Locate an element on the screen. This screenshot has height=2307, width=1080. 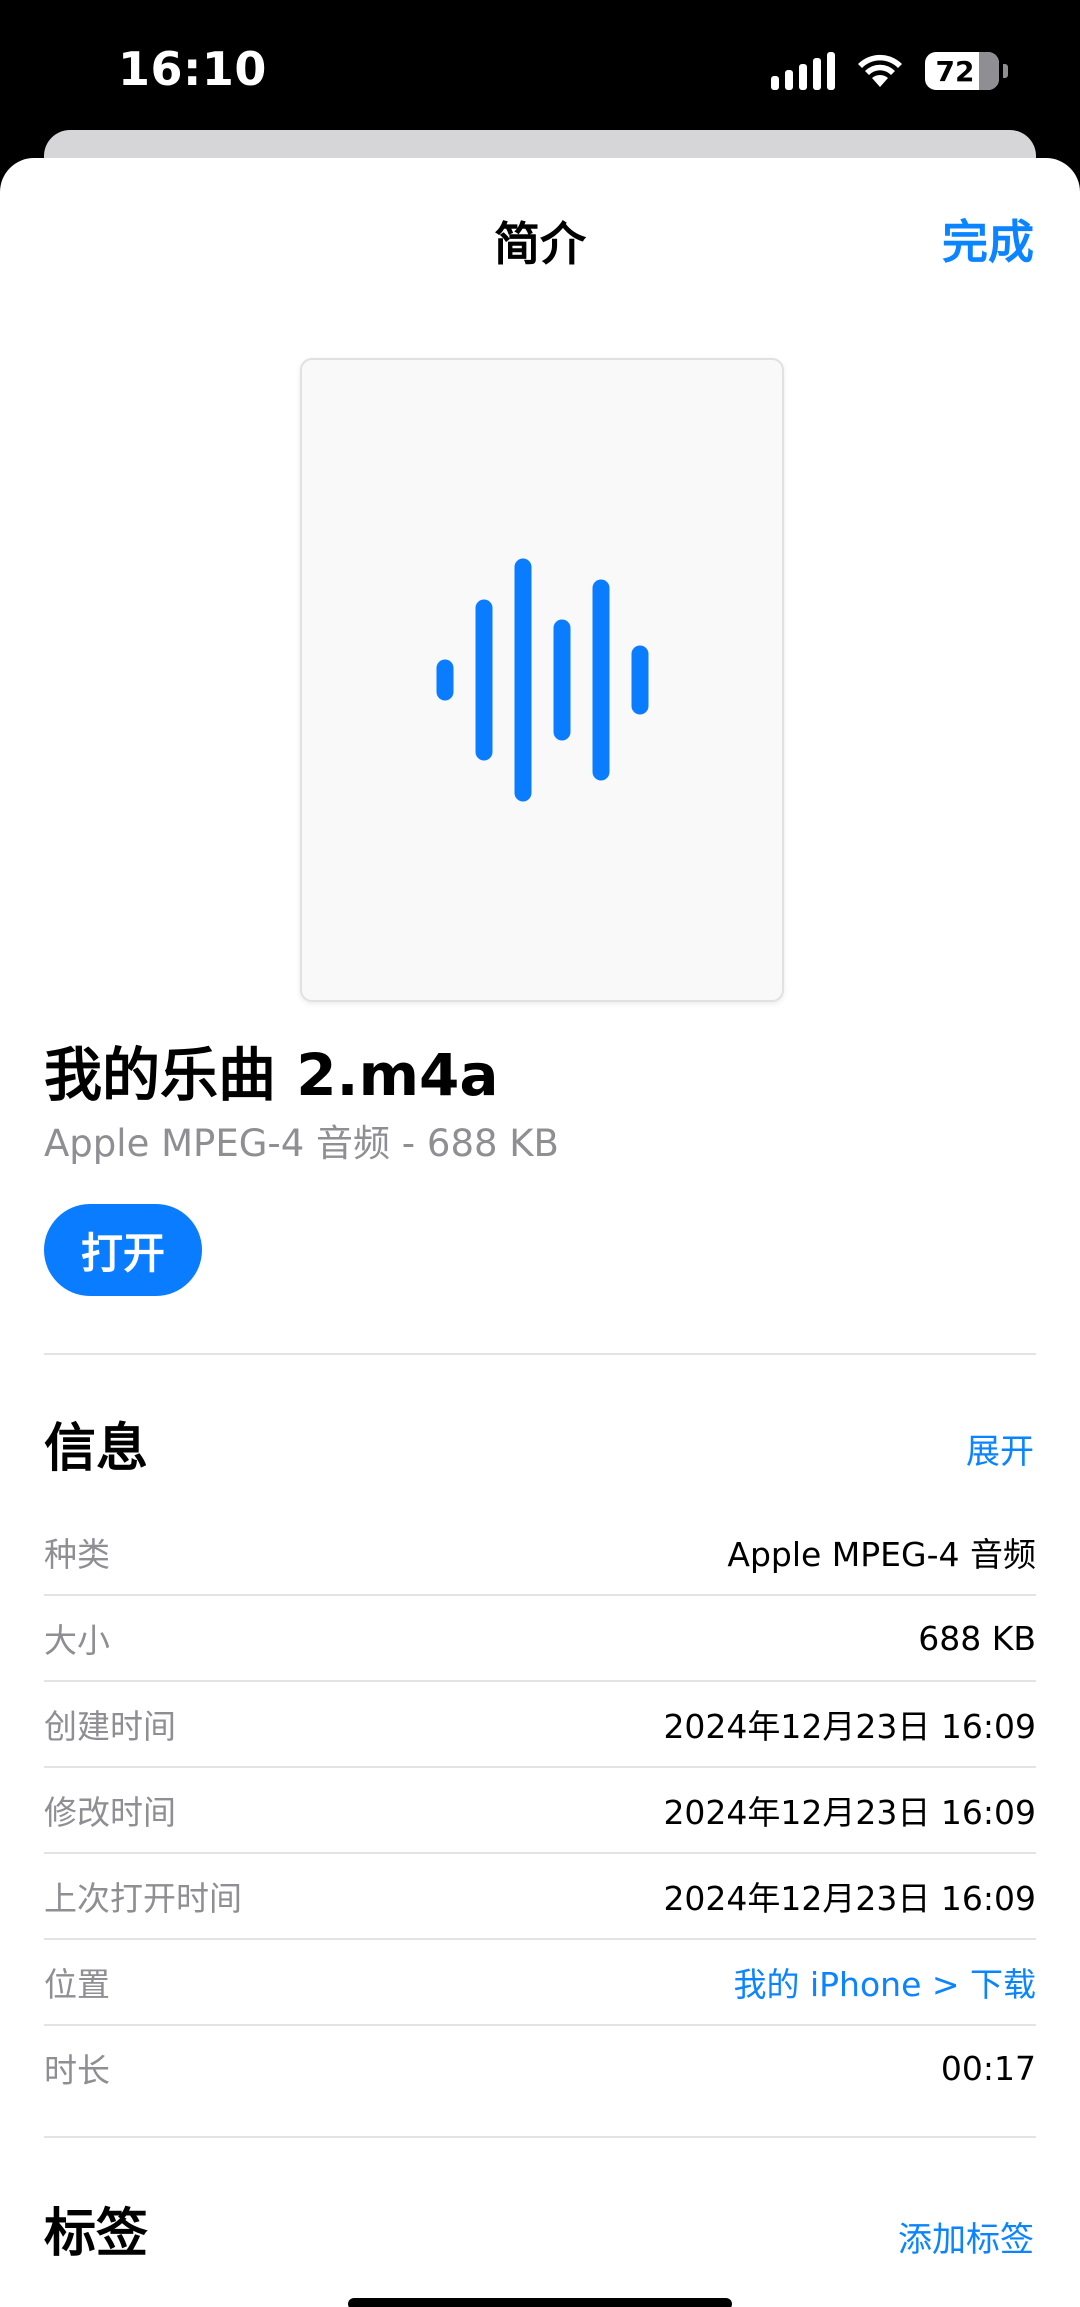
battery-nub is located at coordinates (1005, 71).